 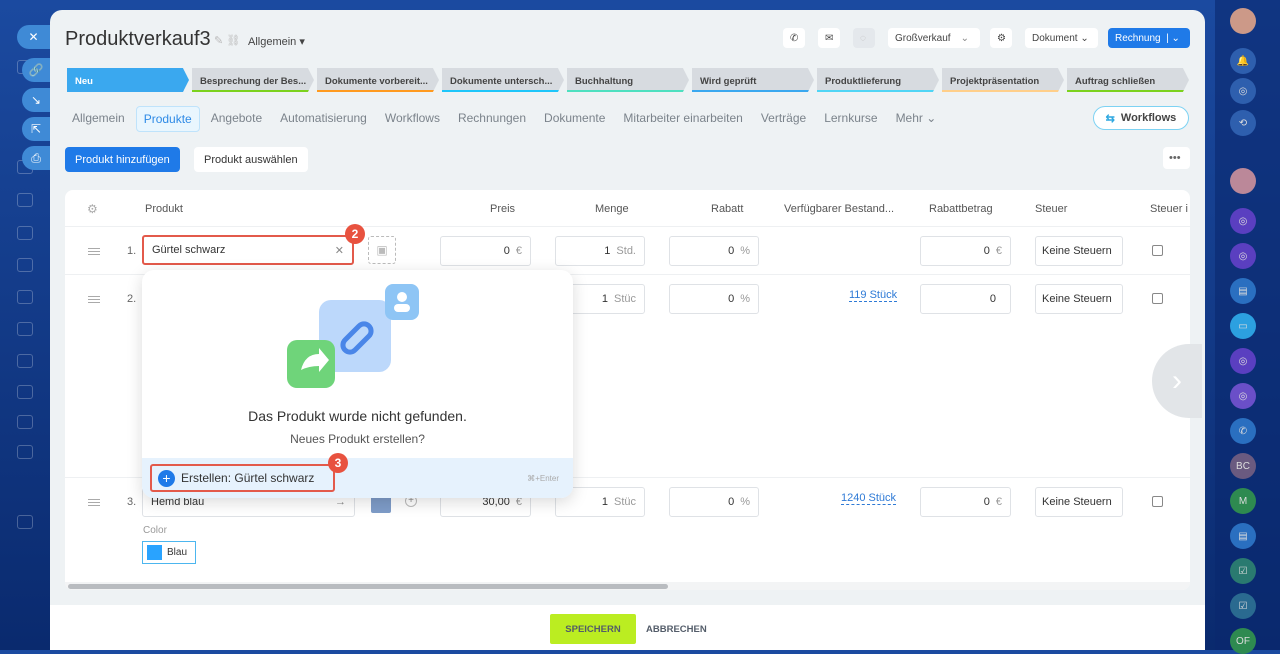 What do you see at coordinates (1243, 501) in the screenshot?
I see `avatar-m: M` at bounding box center [1243, 501].